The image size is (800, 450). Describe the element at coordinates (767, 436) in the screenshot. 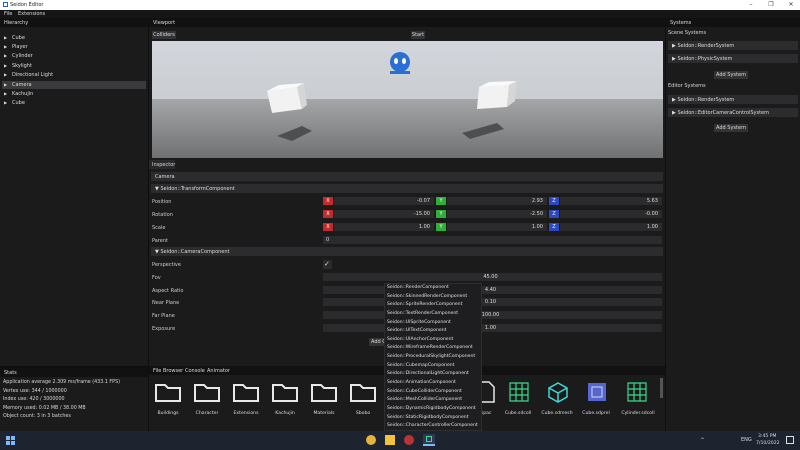

I see `clock-time: 3:45 PM` at that location.